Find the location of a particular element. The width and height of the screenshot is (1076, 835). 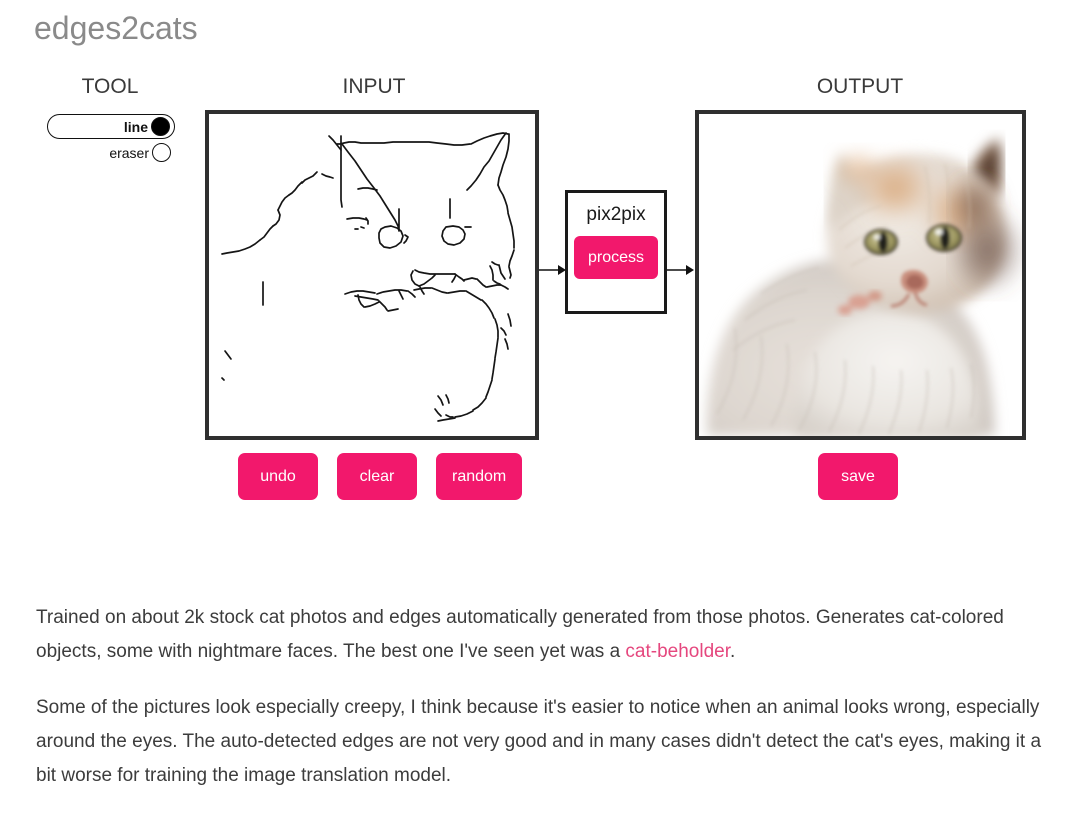

undo-button: undo is located at coordinates (278, 476).